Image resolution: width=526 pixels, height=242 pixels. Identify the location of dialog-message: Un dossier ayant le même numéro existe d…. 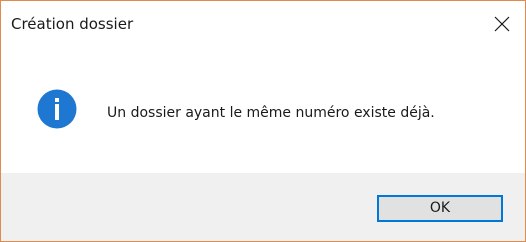
(271, 113).